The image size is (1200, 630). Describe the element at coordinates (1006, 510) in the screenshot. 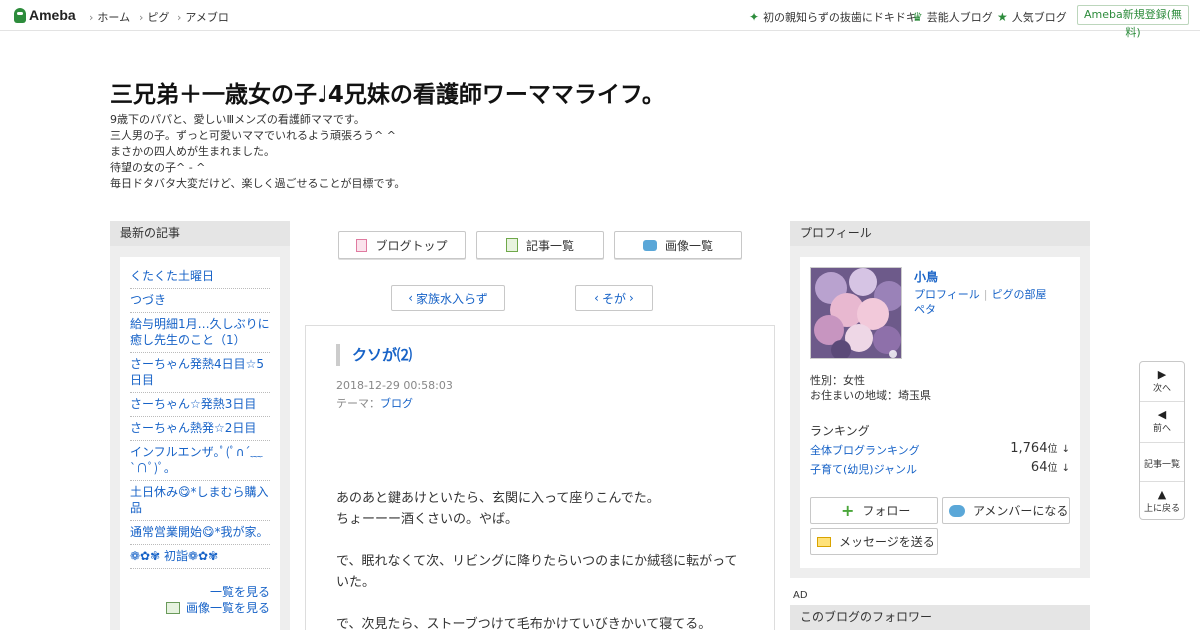

I see `amember-button: アメンバーになる` at that location.